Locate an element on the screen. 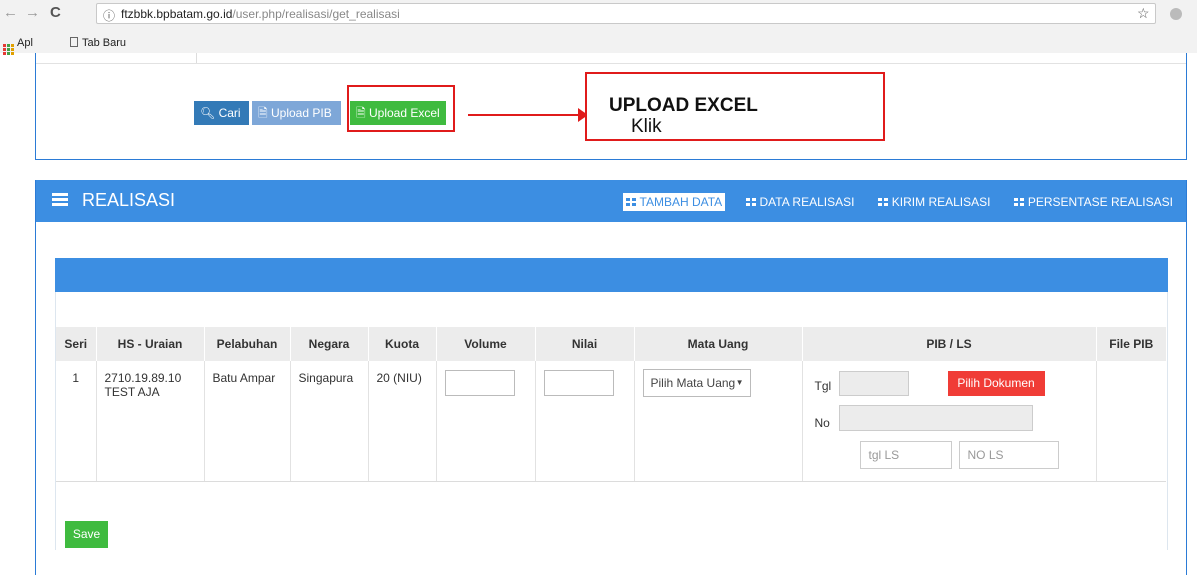 The width and height of the screenshot is (1197, 575). cell-pelabuhan: Batu Ampar is located at coordinates (247, 421).